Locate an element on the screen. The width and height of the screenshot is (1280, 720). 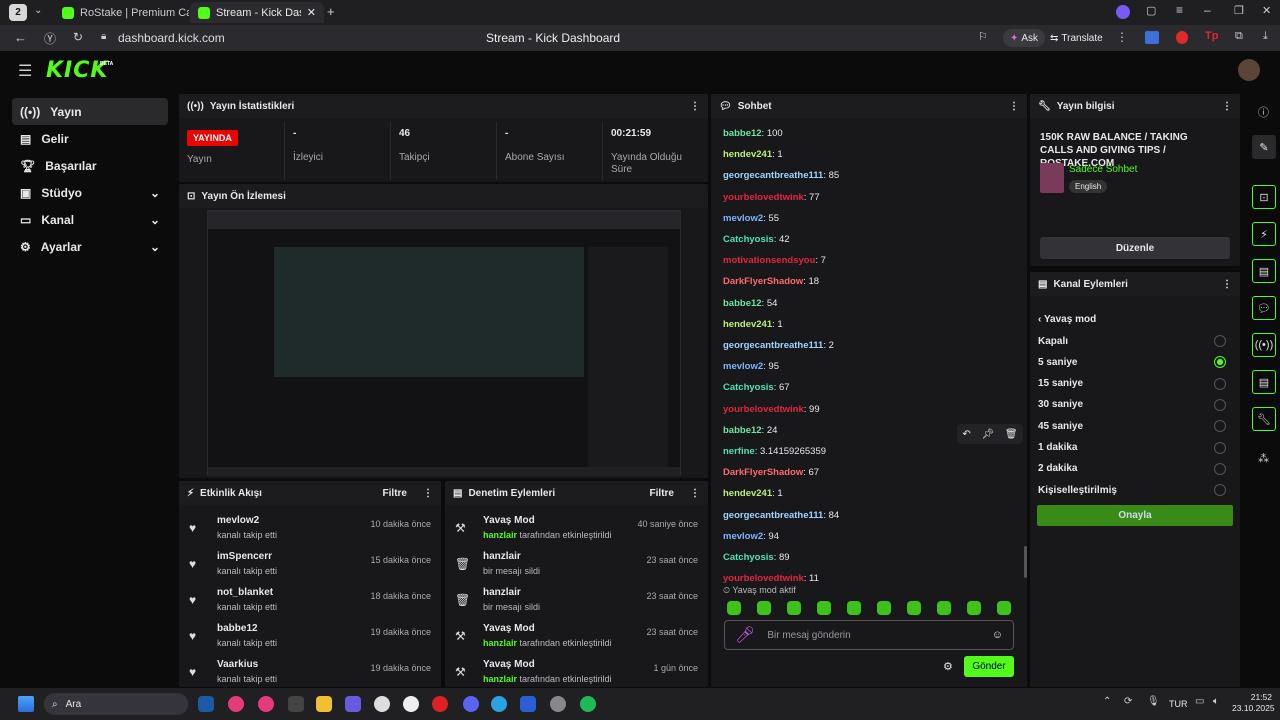
server-toggle-icon: ▤ is located at coordinates (1264, 382).